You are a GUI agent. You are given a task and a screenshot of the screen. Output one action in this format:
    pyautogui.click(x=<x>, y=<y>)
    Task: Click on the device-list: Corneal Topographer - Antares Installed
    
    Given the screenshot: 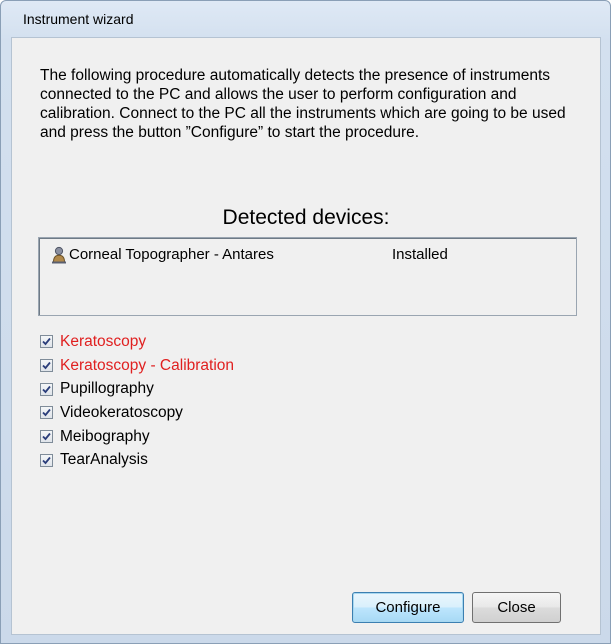 What is the action you would take?
    pyautogui.click(x=307, y=276)
    